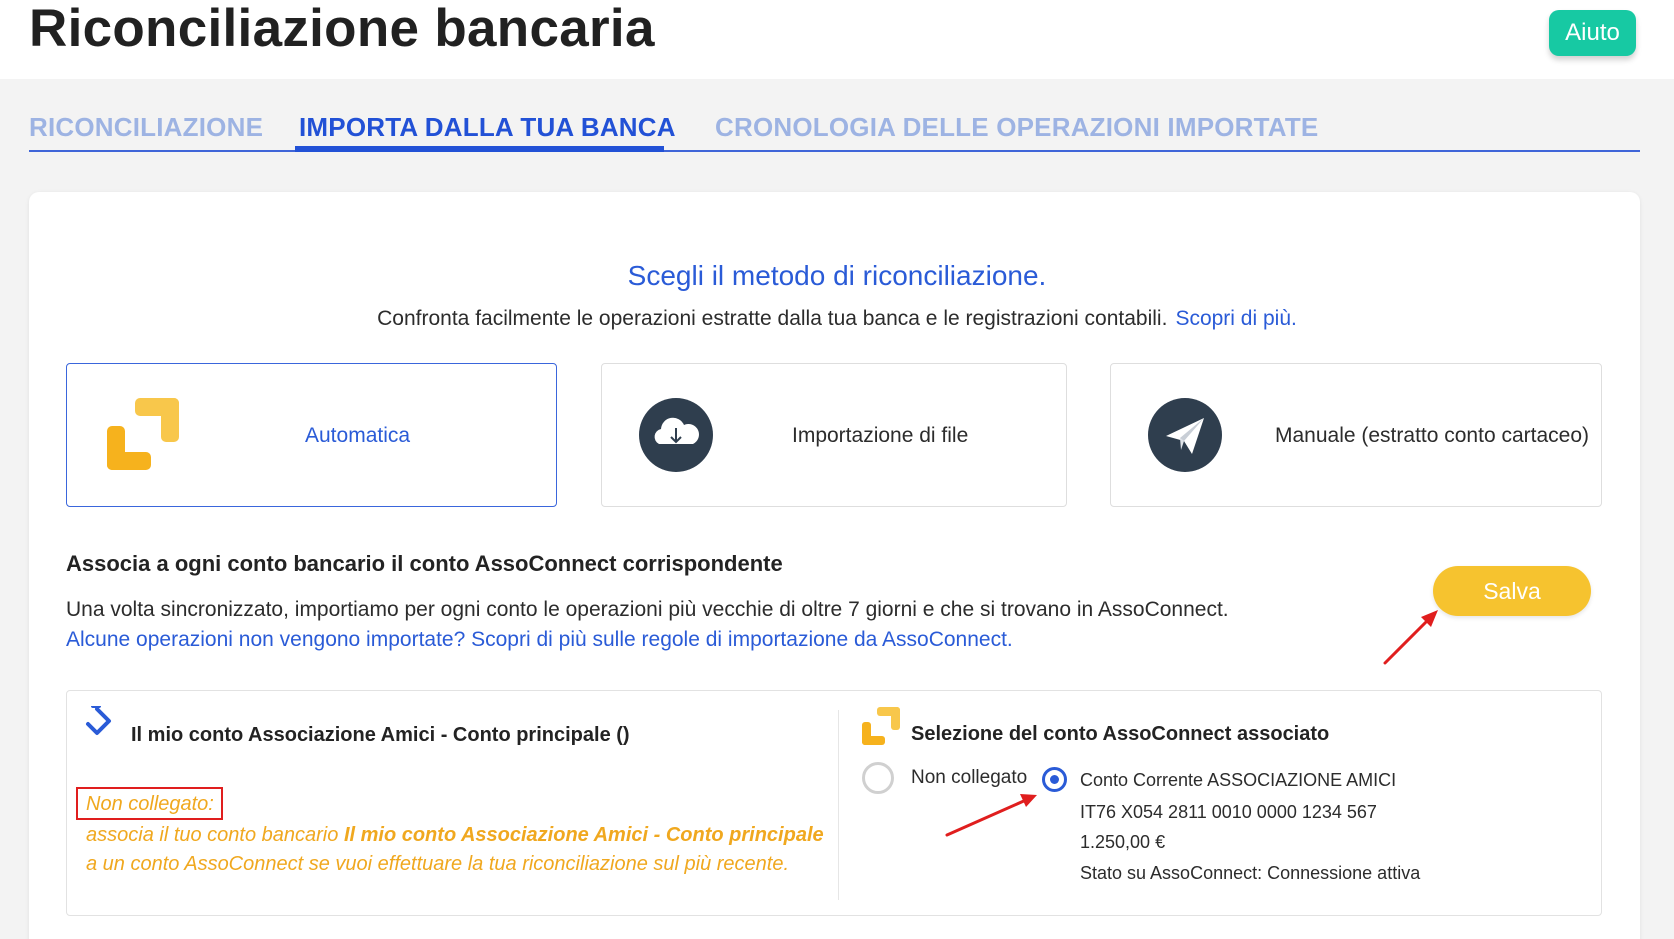  I want to click on method-title: Scegli il metodo di riconciliazione., so click(837, 275).